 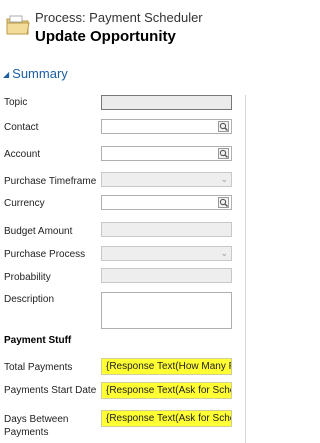 What do you see at coordinates (166, 179) in the screenshot?
I see `purchase-timeframe-select: ⌄` at bounding box center [166, 179].